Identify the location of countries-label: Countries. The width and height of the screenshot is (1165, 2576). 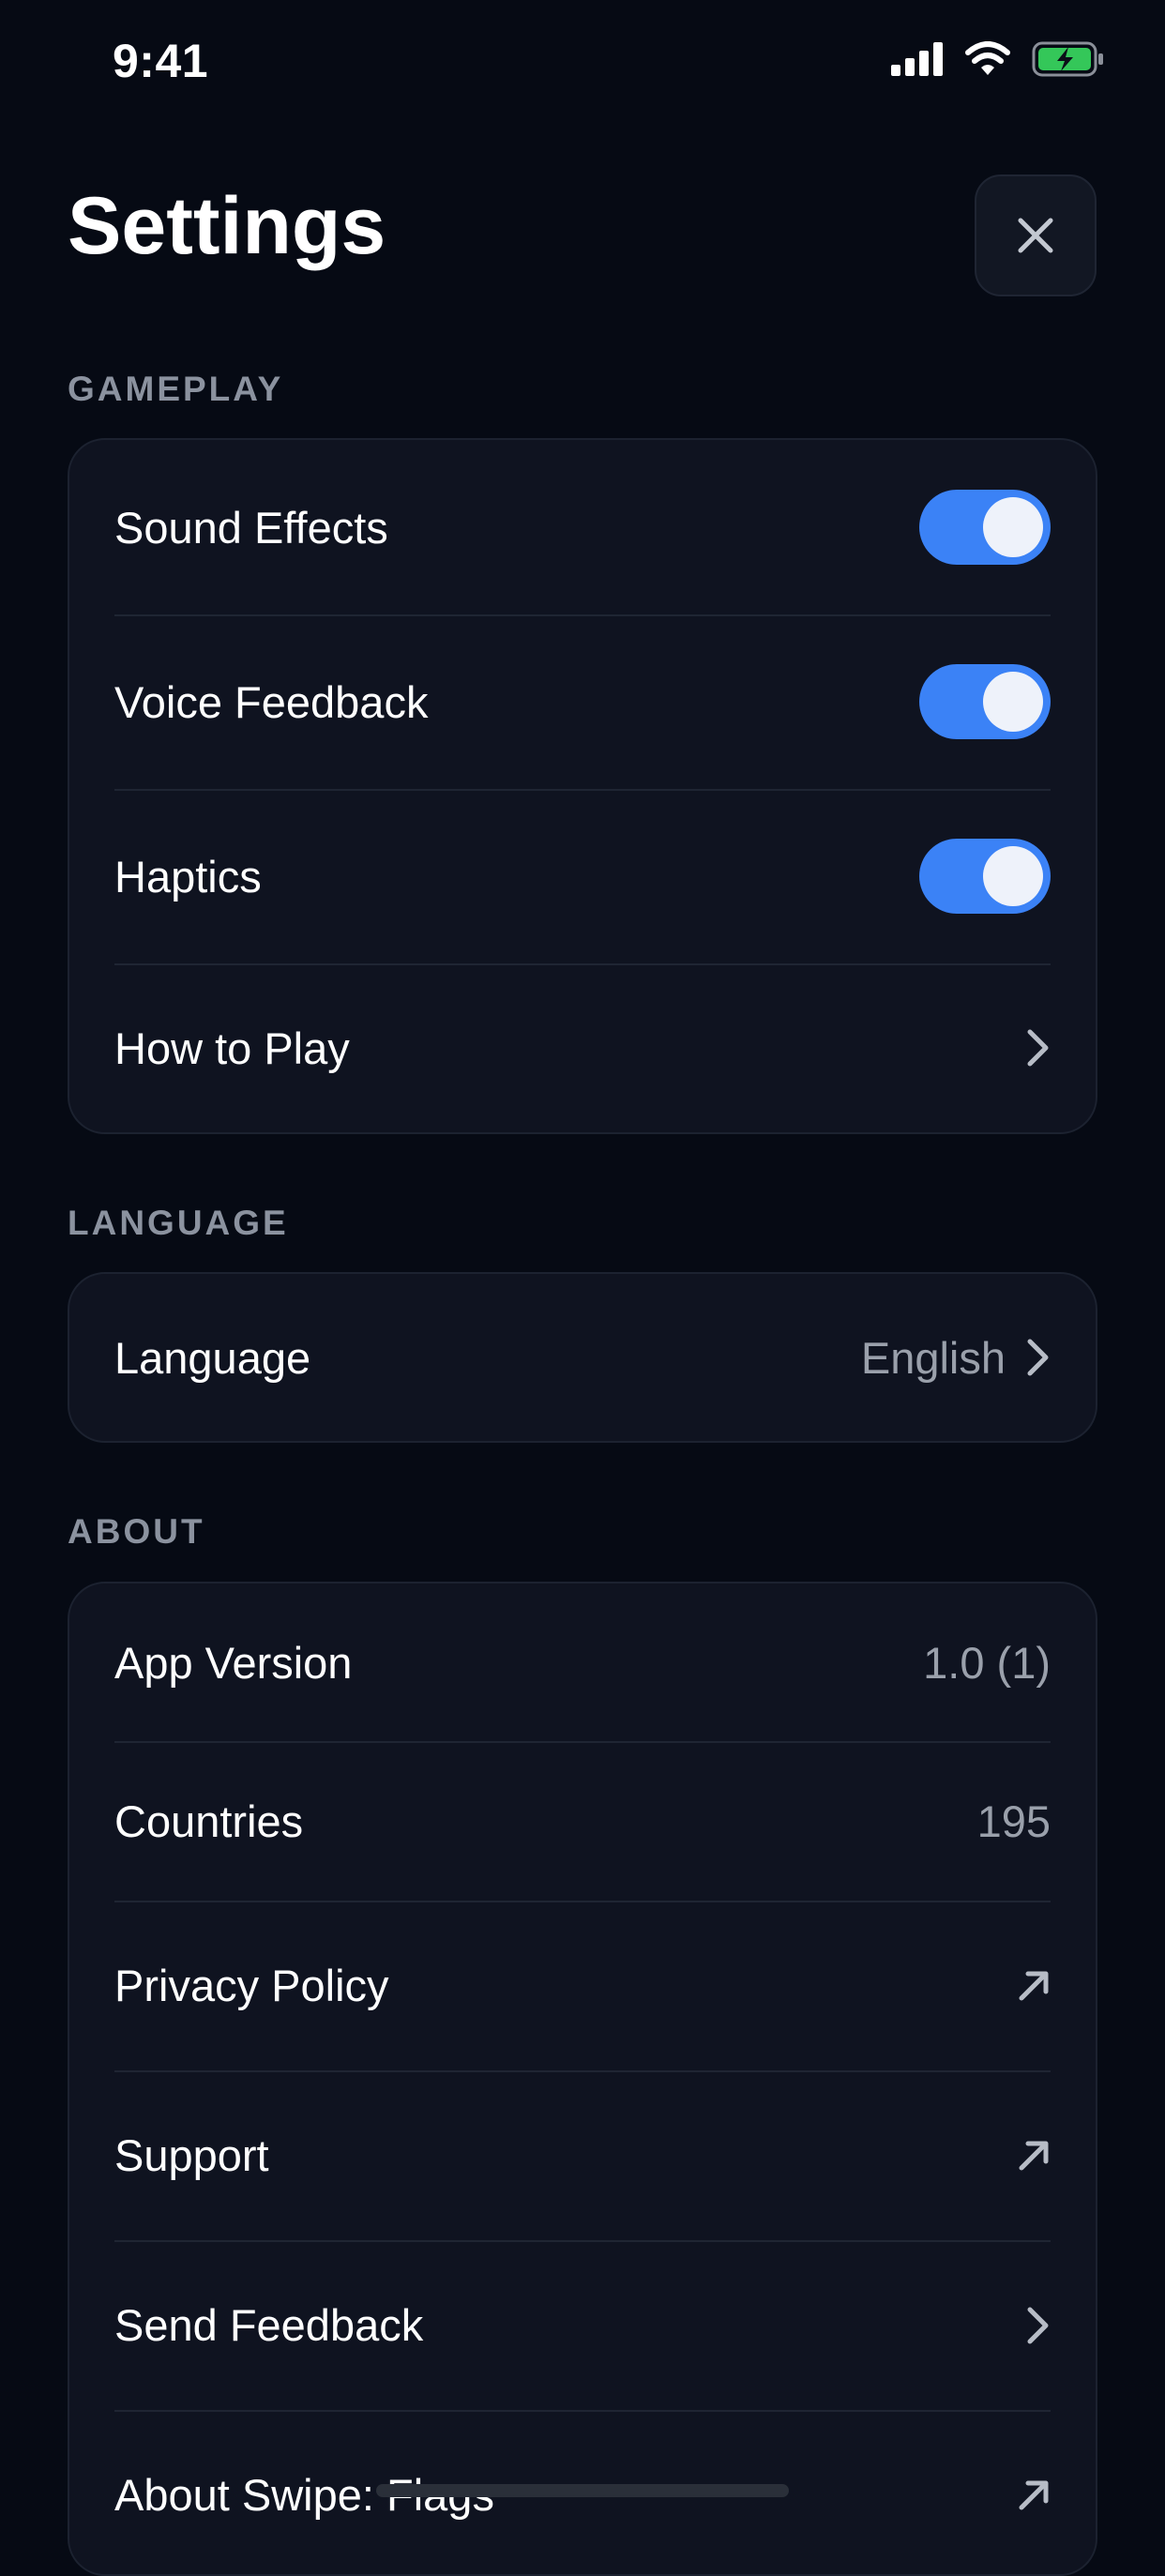
(209, 1821).